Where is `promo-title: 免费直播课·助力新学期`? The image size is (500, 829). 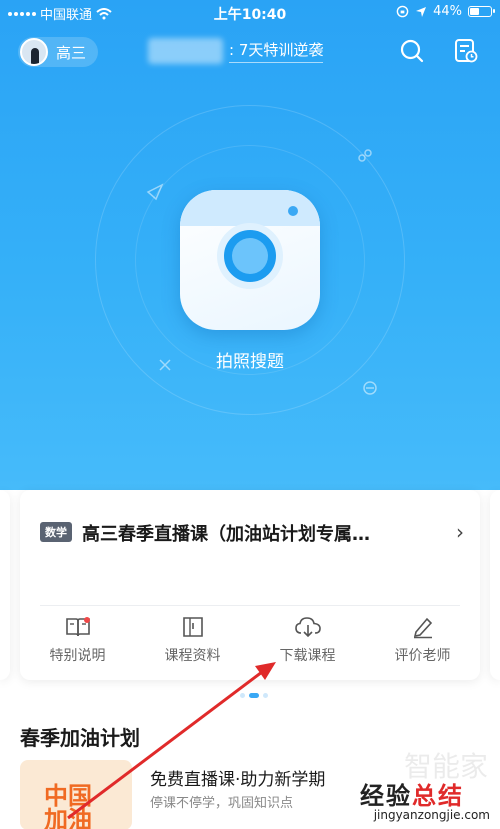 promo-title: 免费直播课·助力新学期 is located at coordinates (237, 777).